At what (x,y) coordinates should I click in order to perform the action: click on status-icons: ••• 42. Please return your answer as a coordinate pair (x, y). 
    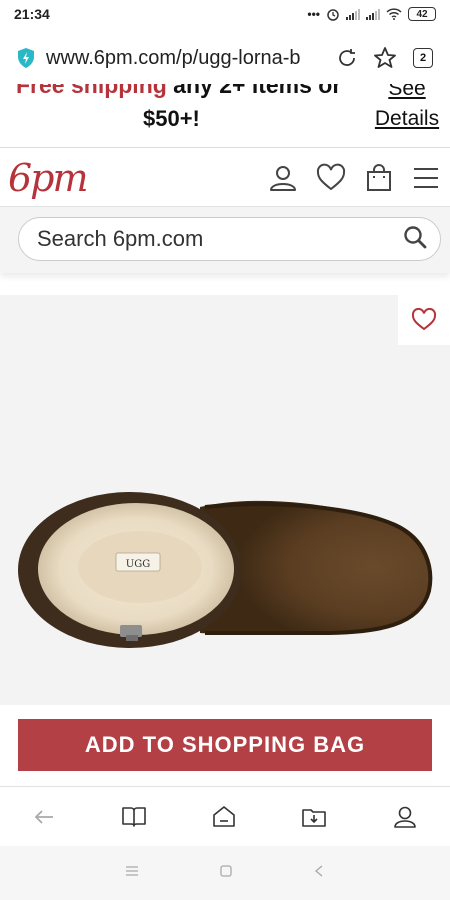
    Looking at the image, I should click on (371, 14).